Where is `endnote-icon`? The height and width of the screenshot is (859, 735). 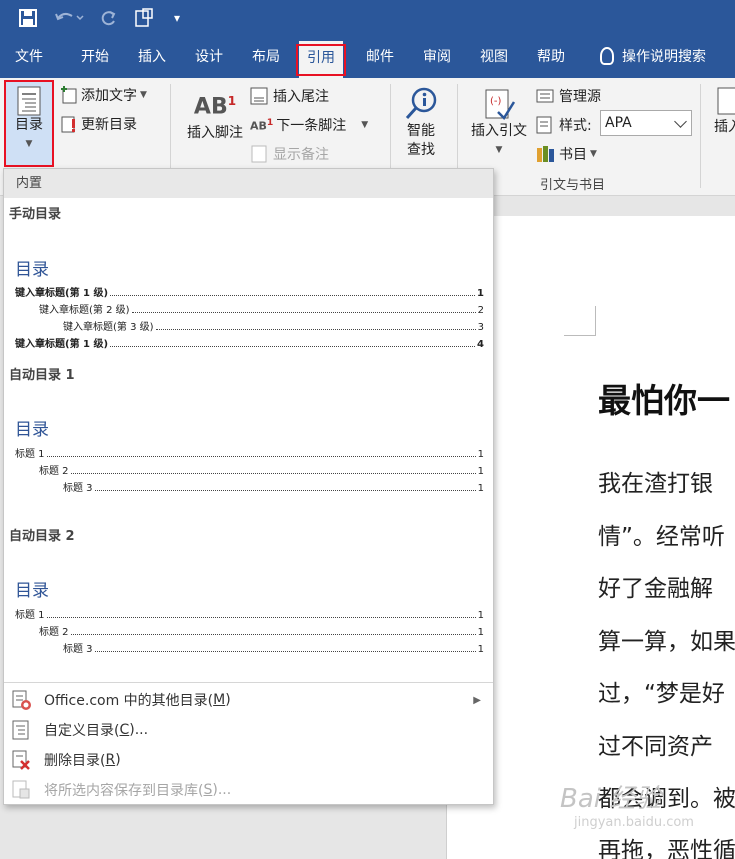 endnote-icon is located at coordinates (259, 96).